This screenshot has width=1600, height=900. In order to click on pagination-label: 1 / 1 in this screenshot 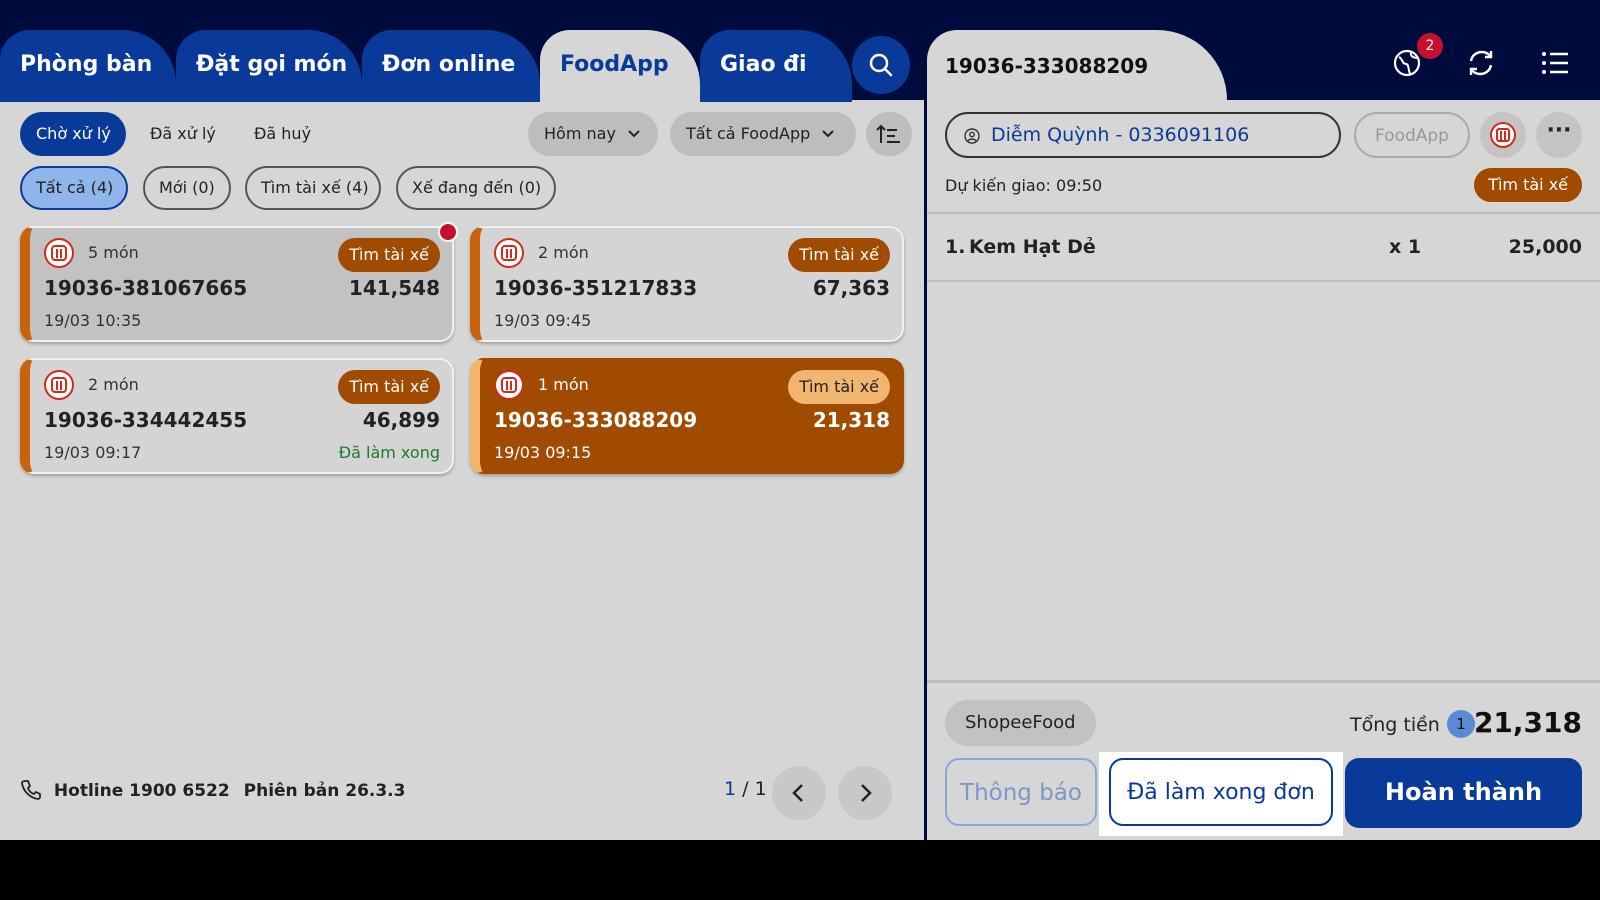, I will do `click(745, 789)`.